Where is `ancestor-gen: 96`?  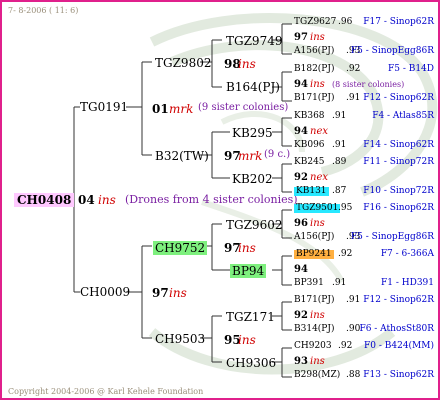 ancestor-gen: 96 is located at coordinates (301, 223).